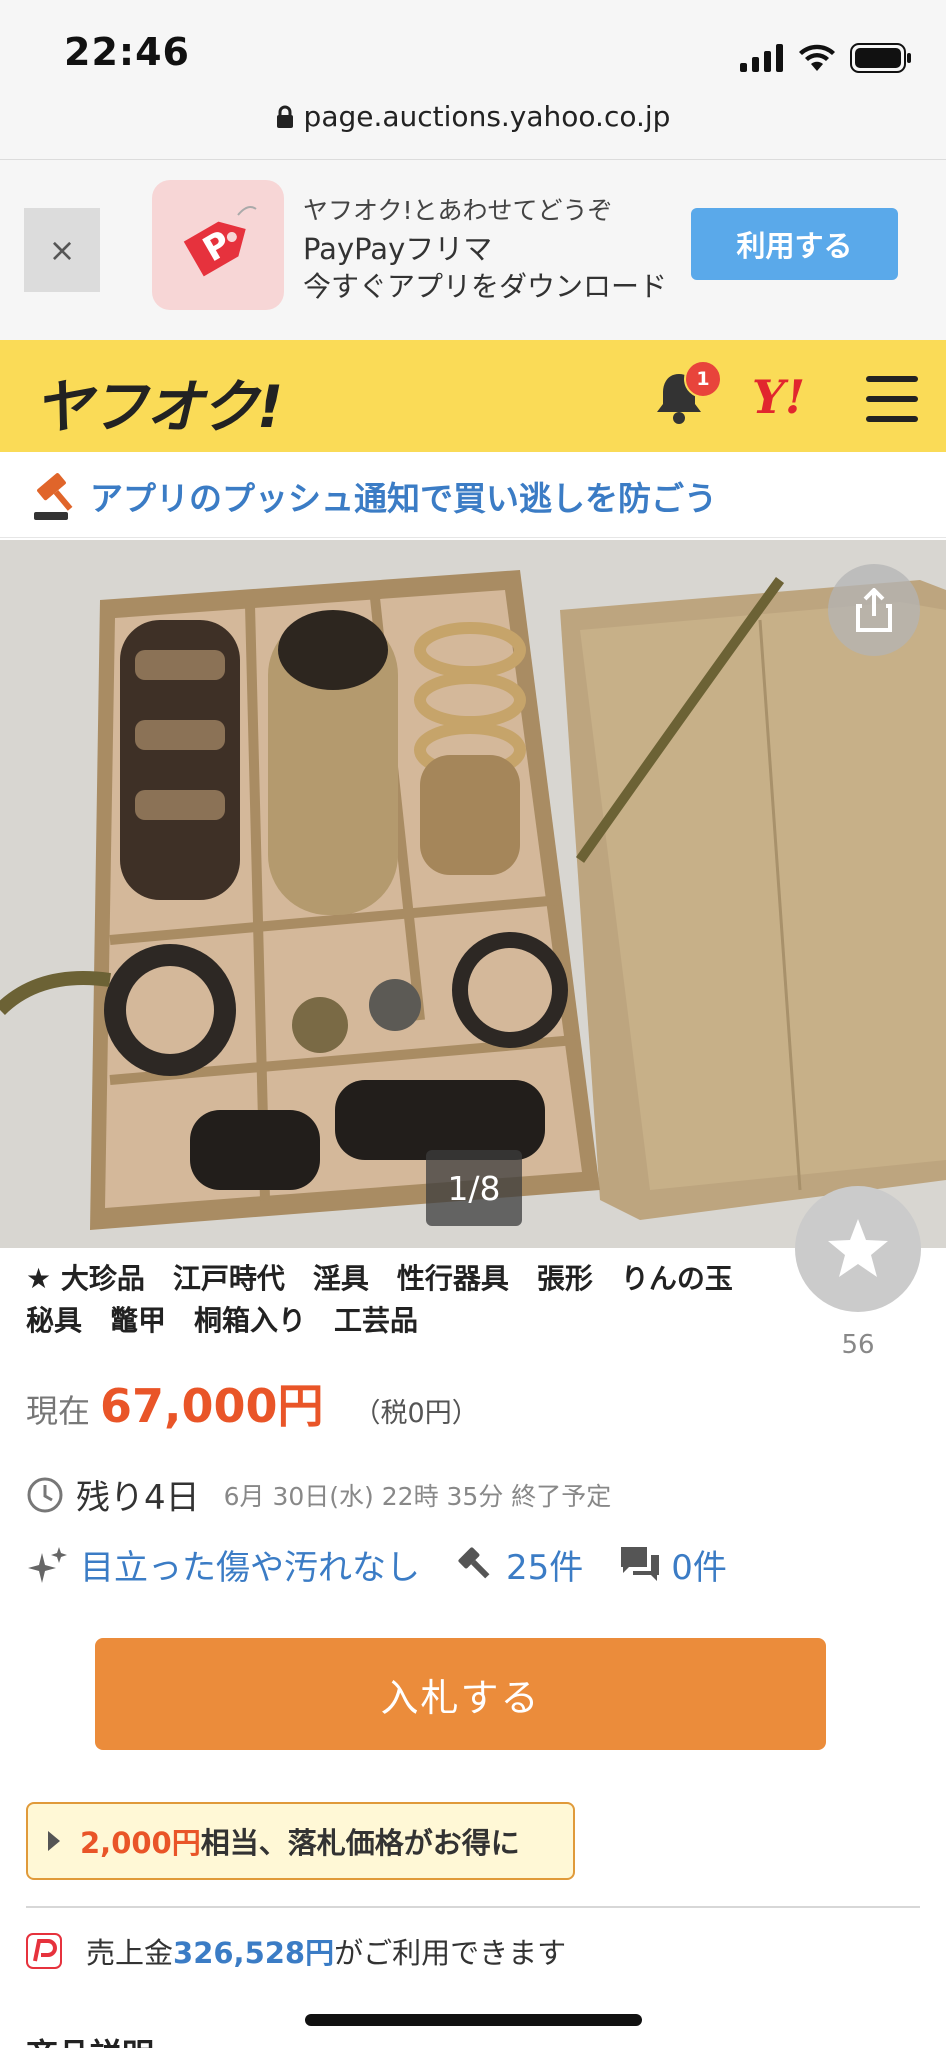 This screenshot has width=946, height=2048. Describe the element at coordinates (474, 1188) in the screenshot. I see `image-counter: 1/8` at that location.